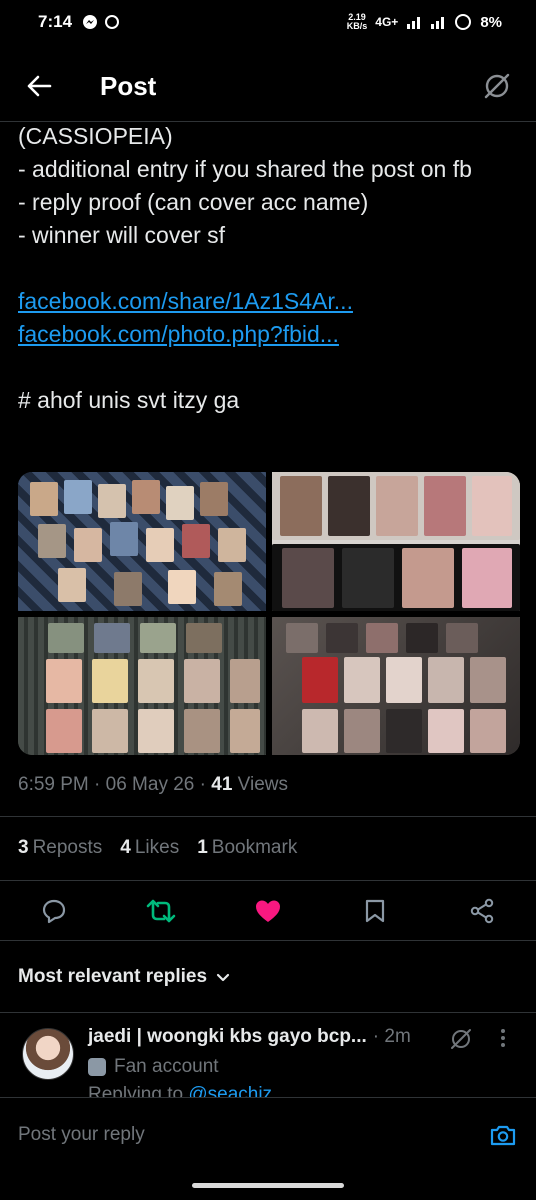 The height and width of the screenshot is (1200, 536). What do you see at coordinates (115, 784) in the screenshot?
I see `post-timestamp: 6:59 PM · 06 May 26 ·` at bounding box center [115, 784].